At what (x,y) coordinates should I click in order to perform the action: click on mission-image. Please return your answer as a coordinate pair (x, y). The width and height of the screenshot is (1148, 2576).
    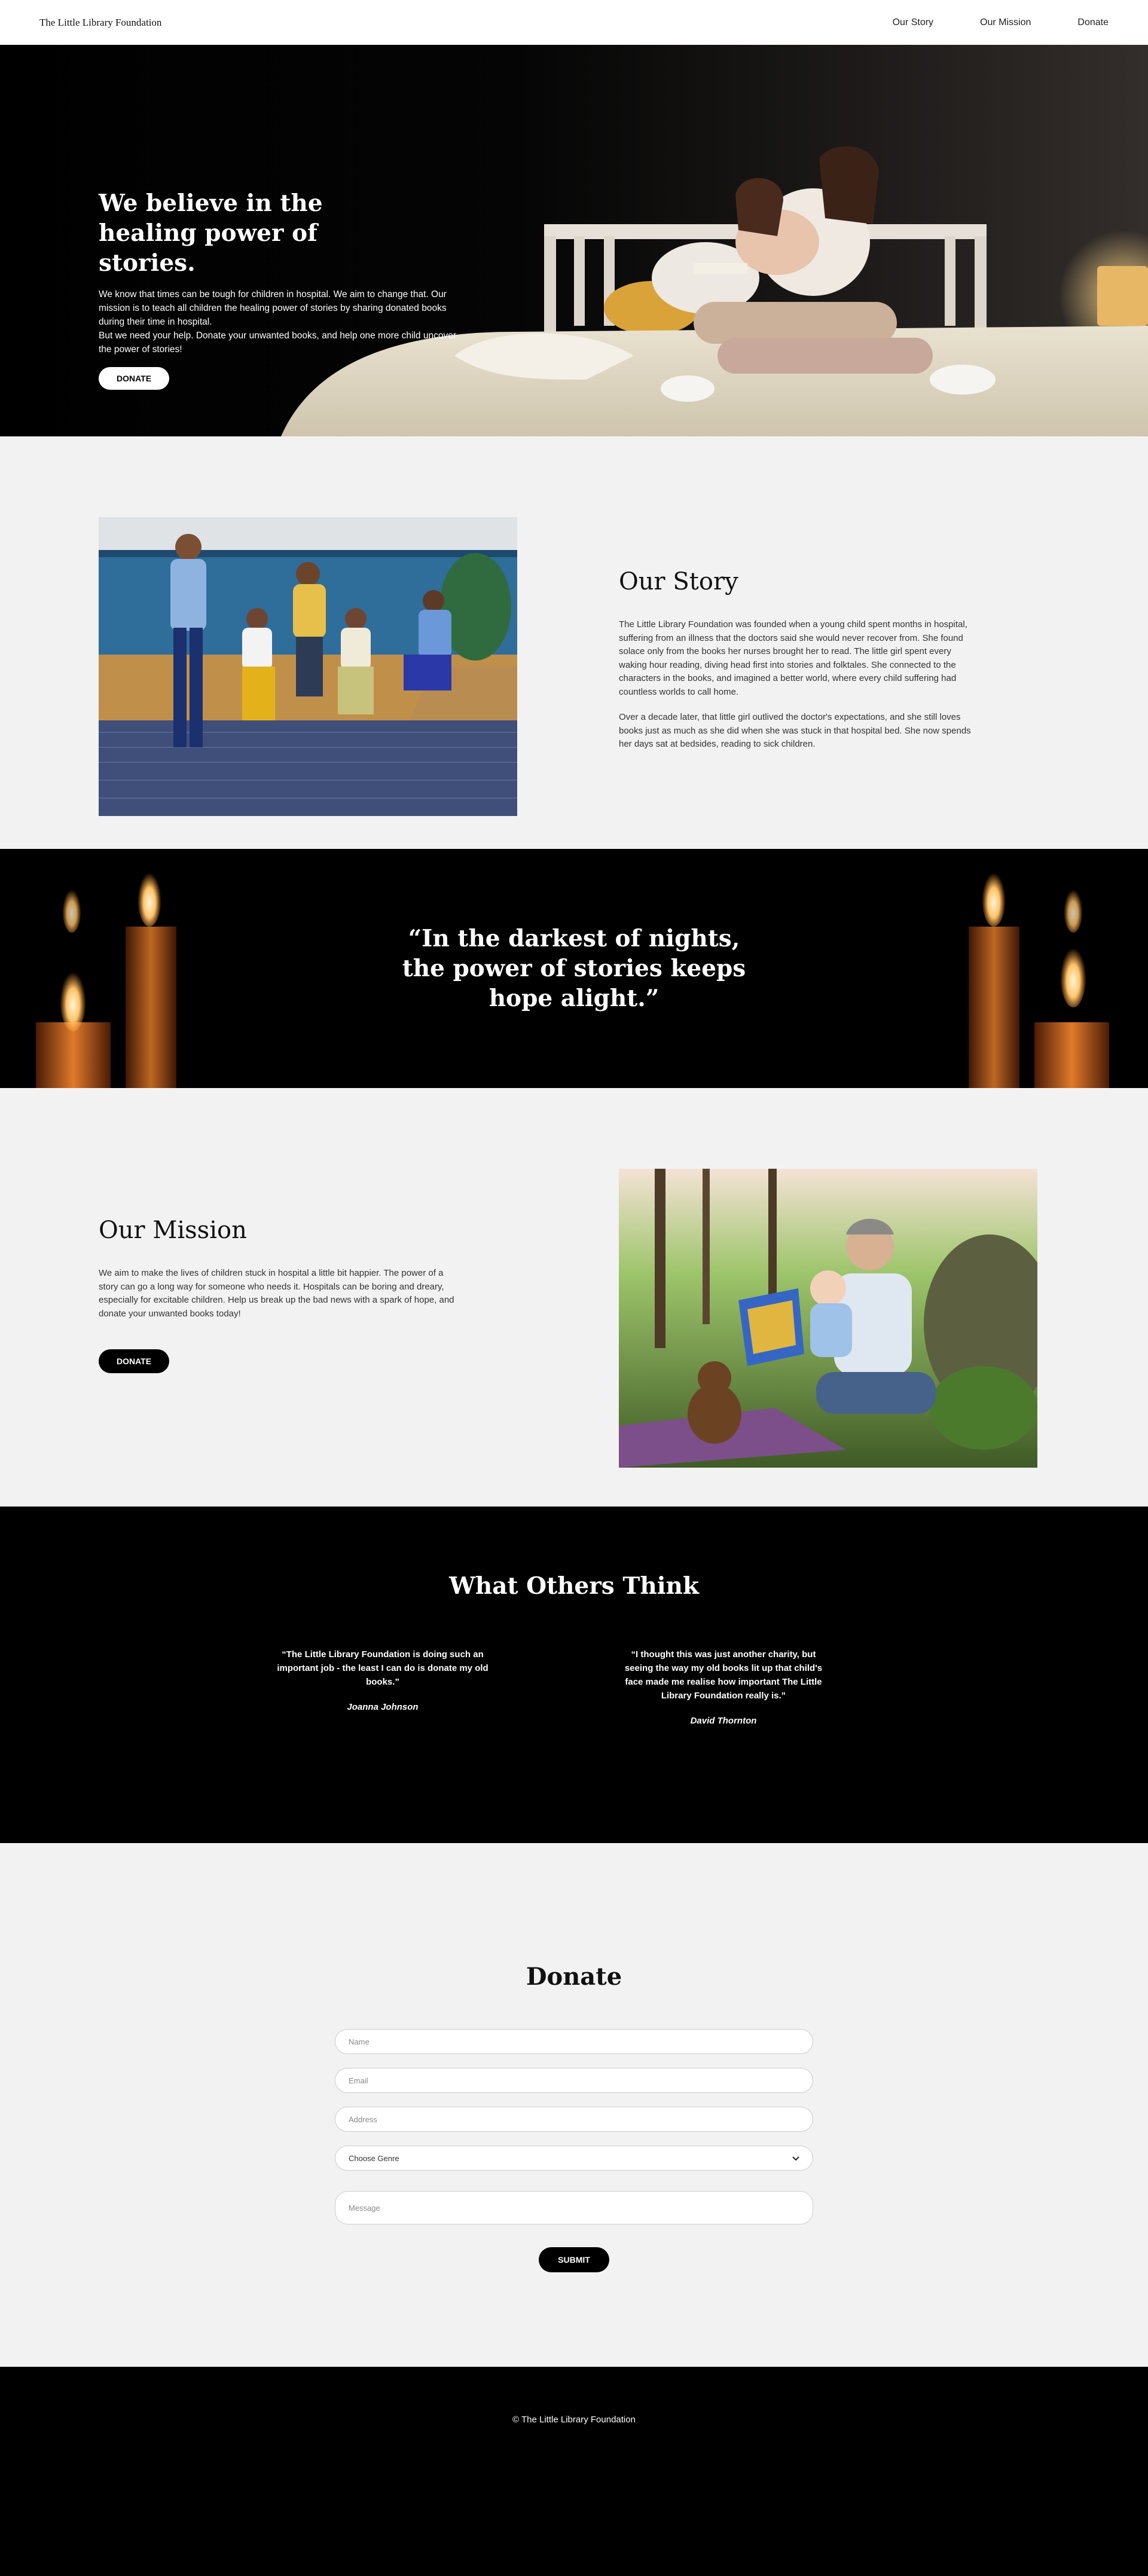
    Looking at the image, I should click on (828, 1318).